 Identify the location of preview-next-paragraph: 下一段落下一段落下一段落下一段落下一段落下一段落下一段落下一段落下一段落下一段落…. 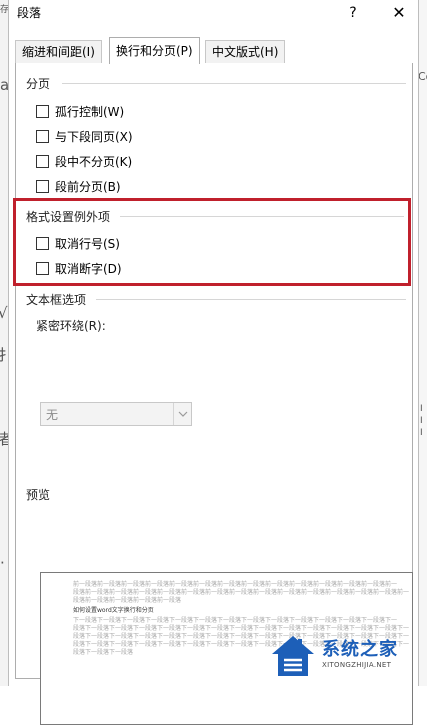
(235, 620).